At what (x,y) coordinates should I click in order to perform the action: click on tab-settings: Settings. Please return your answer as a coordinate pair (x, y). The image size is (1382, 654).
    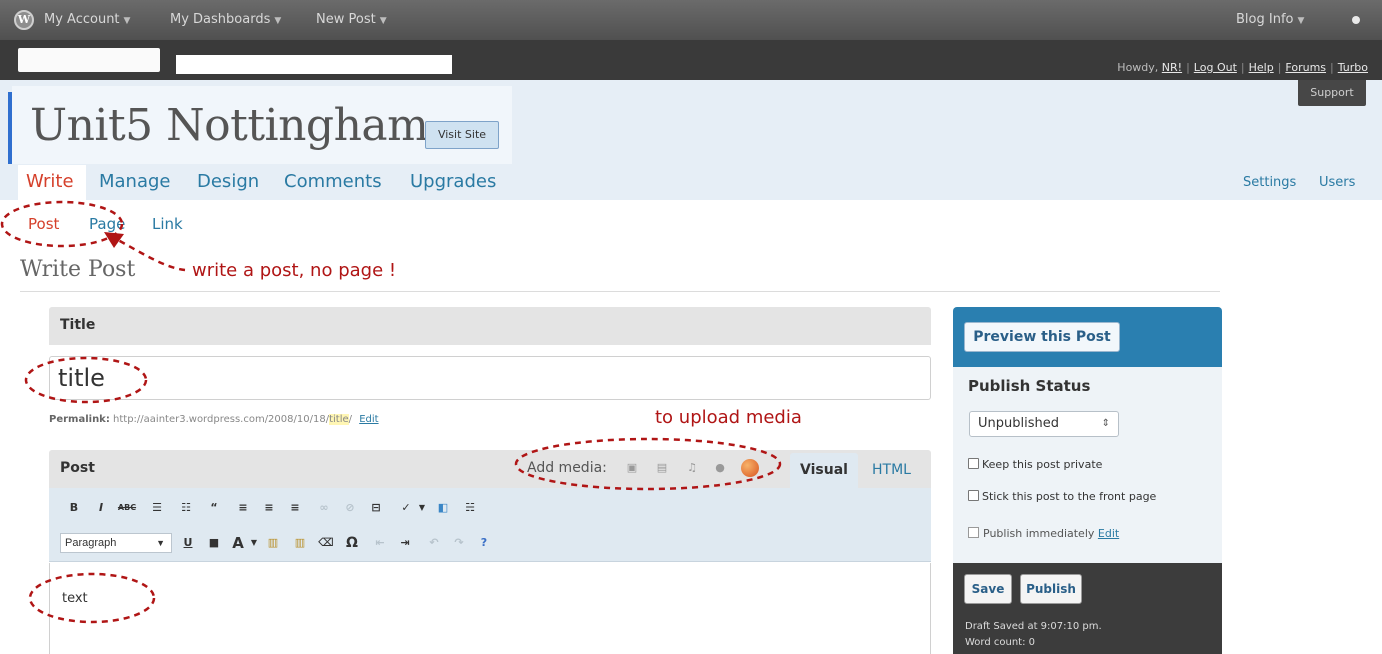
    Looking at the image, I should click on (1269, 182).